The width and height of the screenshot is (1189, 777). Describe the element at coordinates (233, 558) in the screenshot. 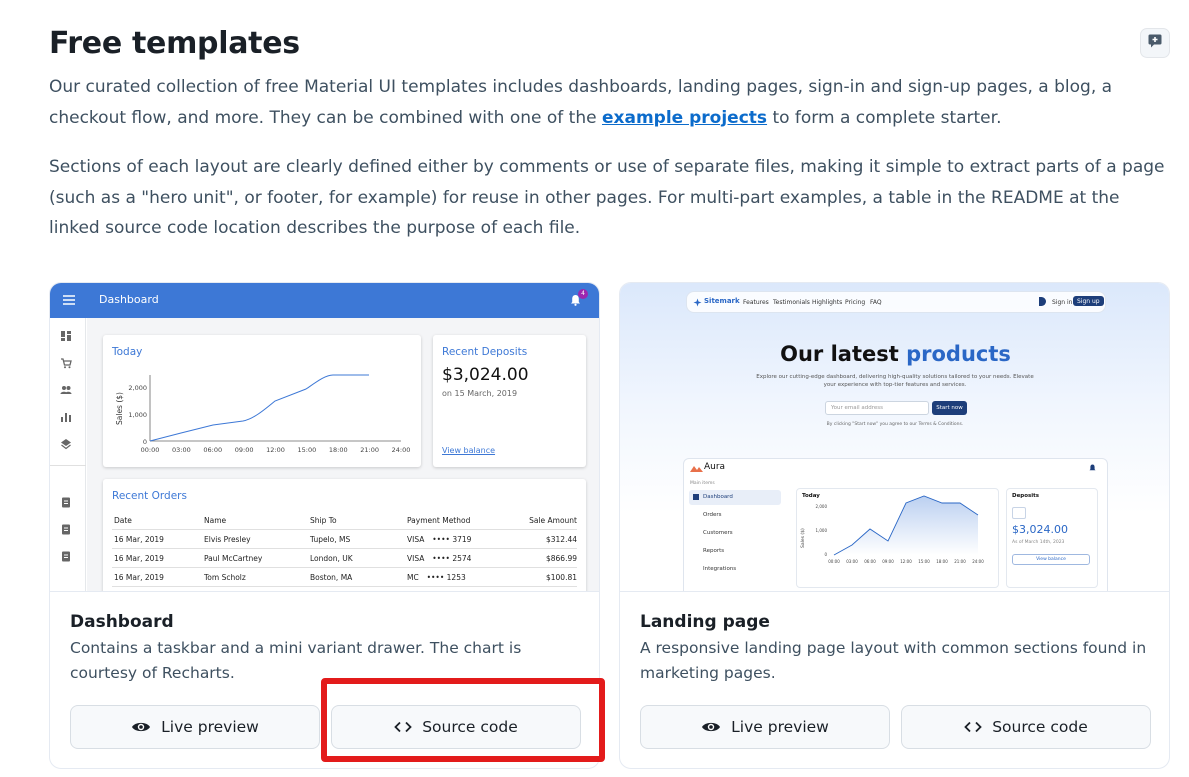

I see `table-cell: Paul McCartney` at that location.